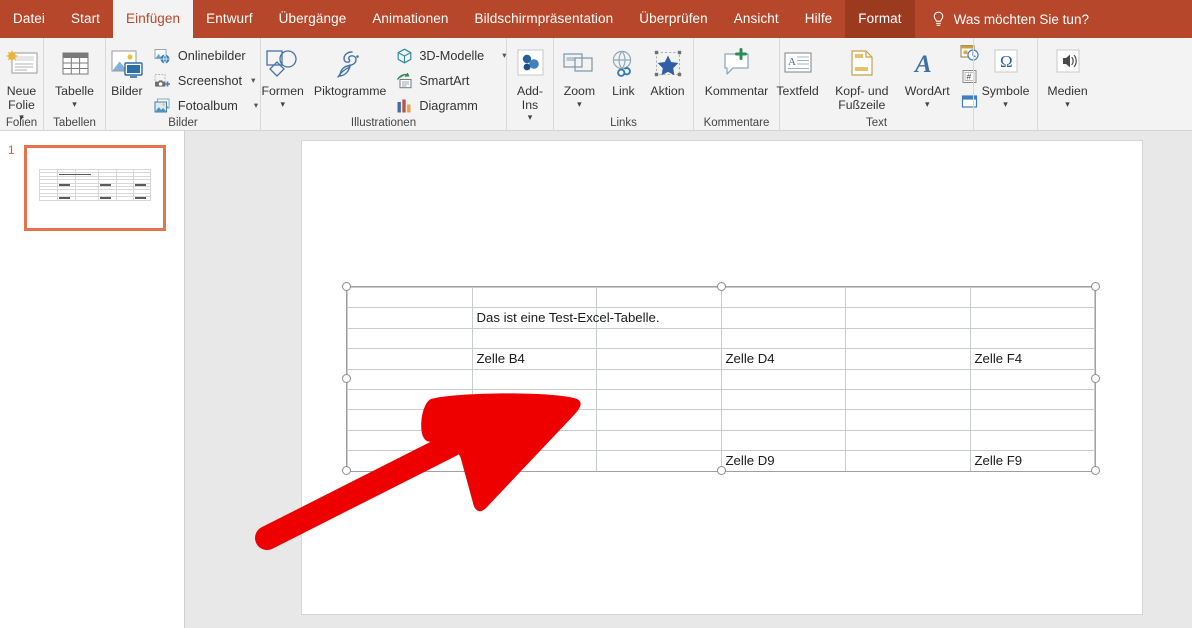 This screenshot has width=1192, height=628. What do you see at coordinates (1032, 399) in the screenshot?
I see `cell-f6` at bounding box center [1032, 399].